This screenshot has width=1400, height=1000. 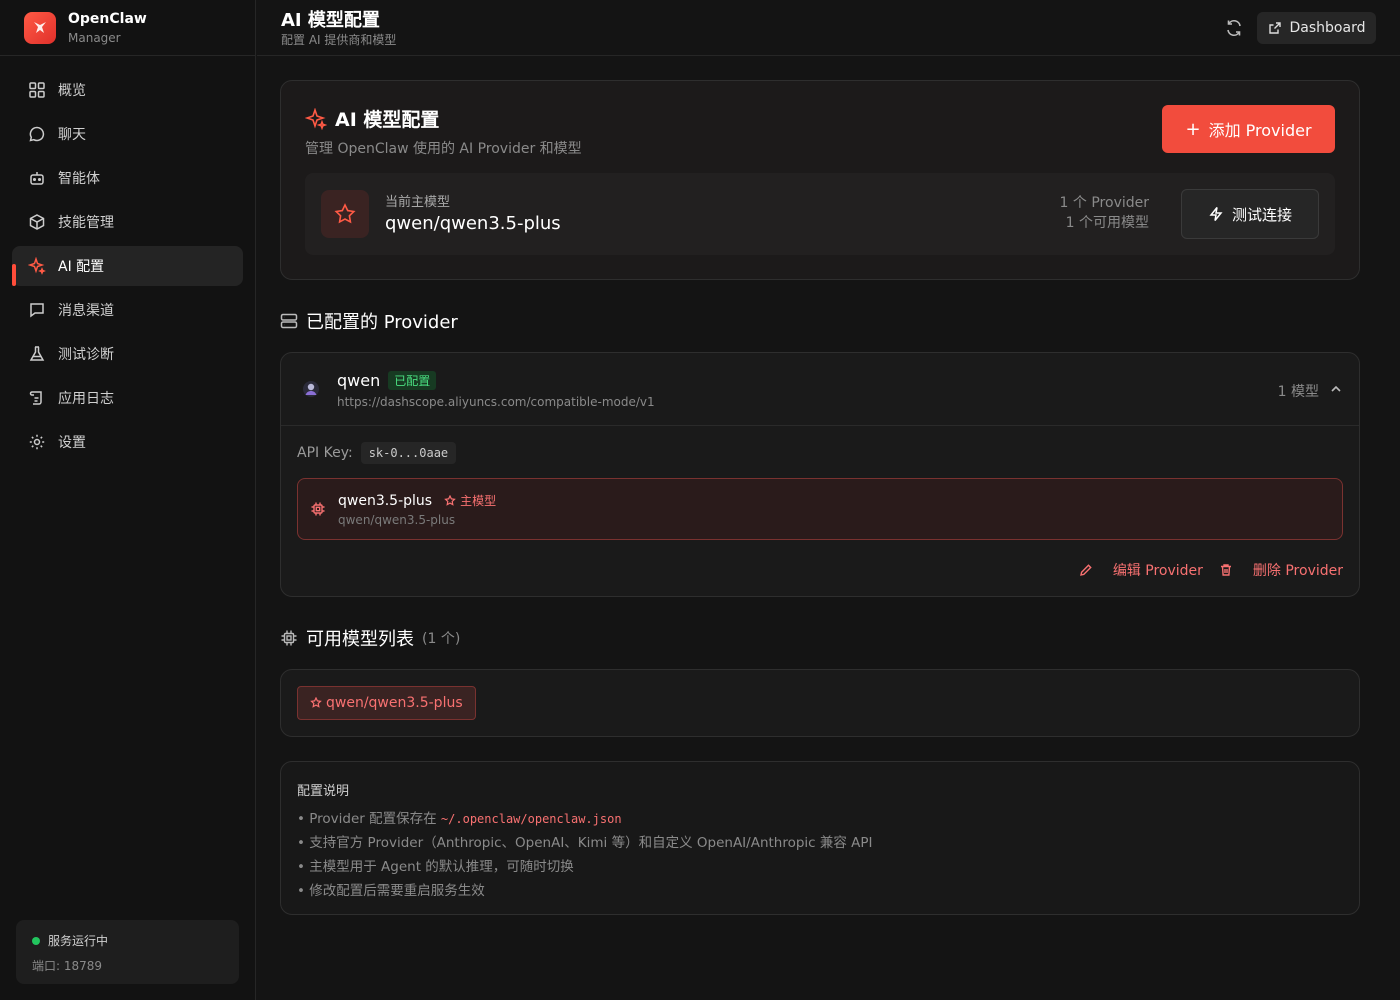 I want to click on config-notes-title: 配置说明, so click(x=323, y=791).